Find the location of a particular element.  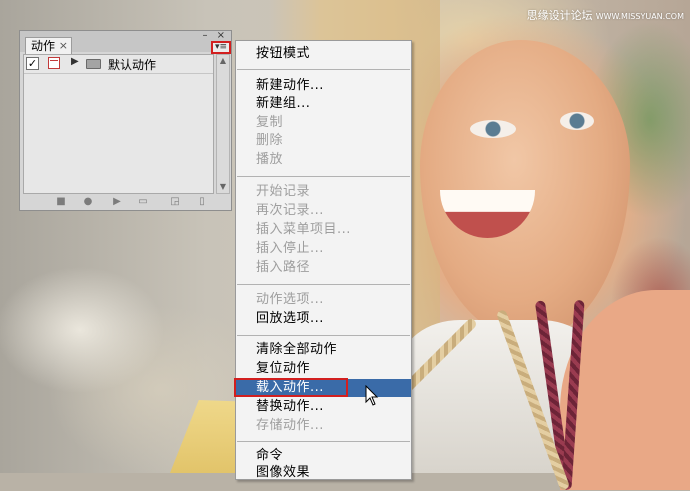

tab-actions: 动作 × is located at coordinates (48, 45).